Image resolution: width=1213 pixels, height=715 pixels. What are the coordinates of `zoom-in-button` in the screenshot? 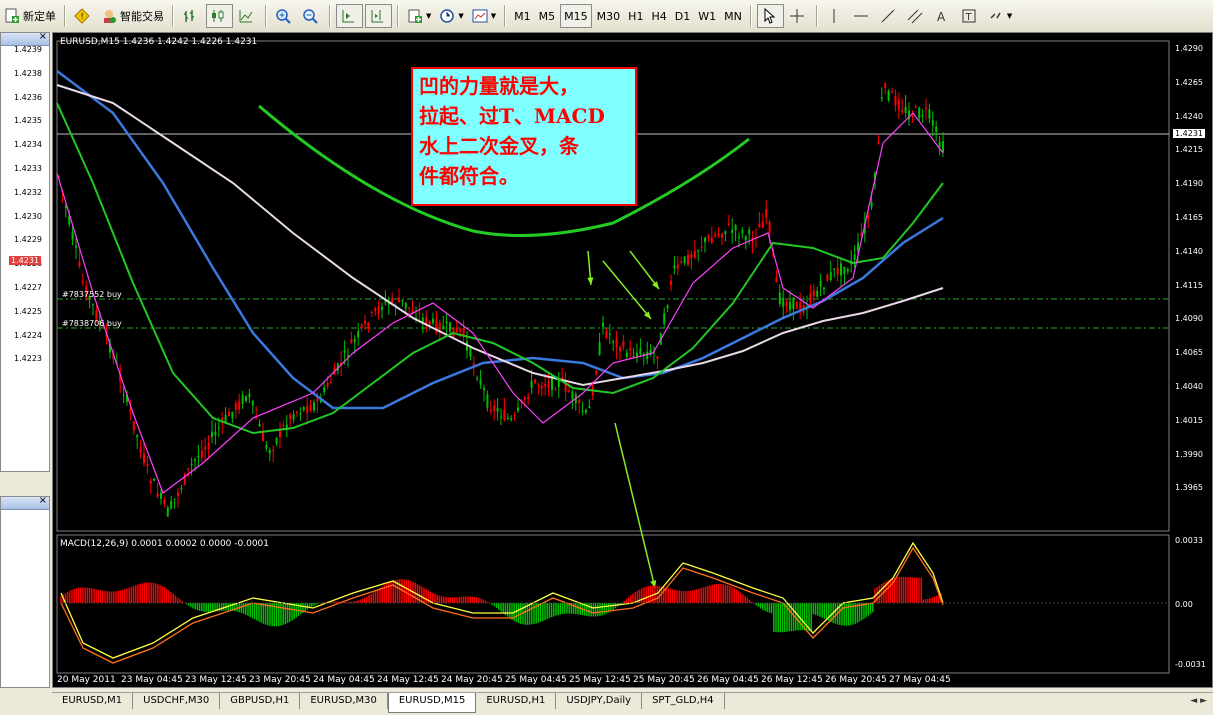 It's located at (284, 16).